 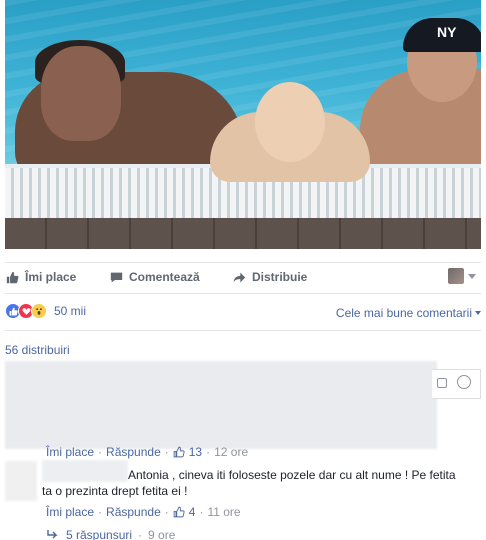 I want to click on like-button-label: Îmi place, so click(x=51, y=277).